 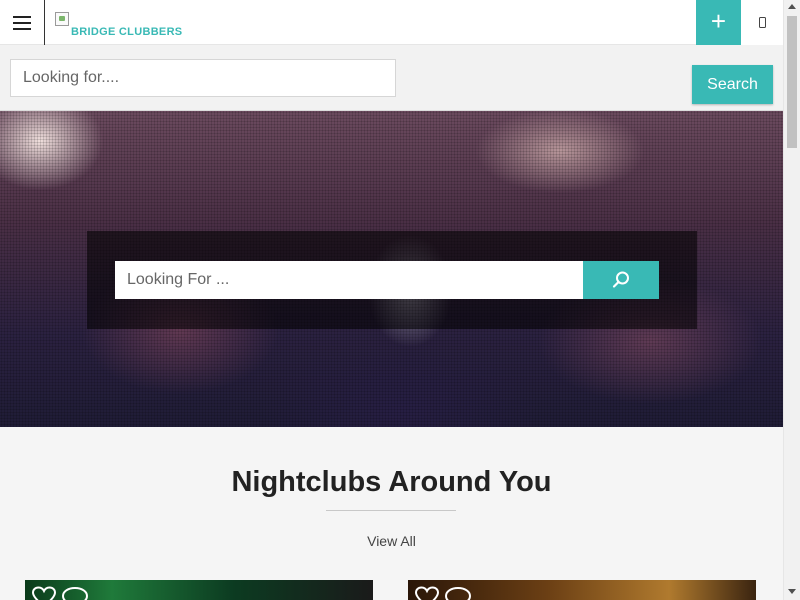 What do you see at coordinates (792, 6) in the screenshot?
I see `scroll-up-arrow-icon` at bounding box center [792, 6].